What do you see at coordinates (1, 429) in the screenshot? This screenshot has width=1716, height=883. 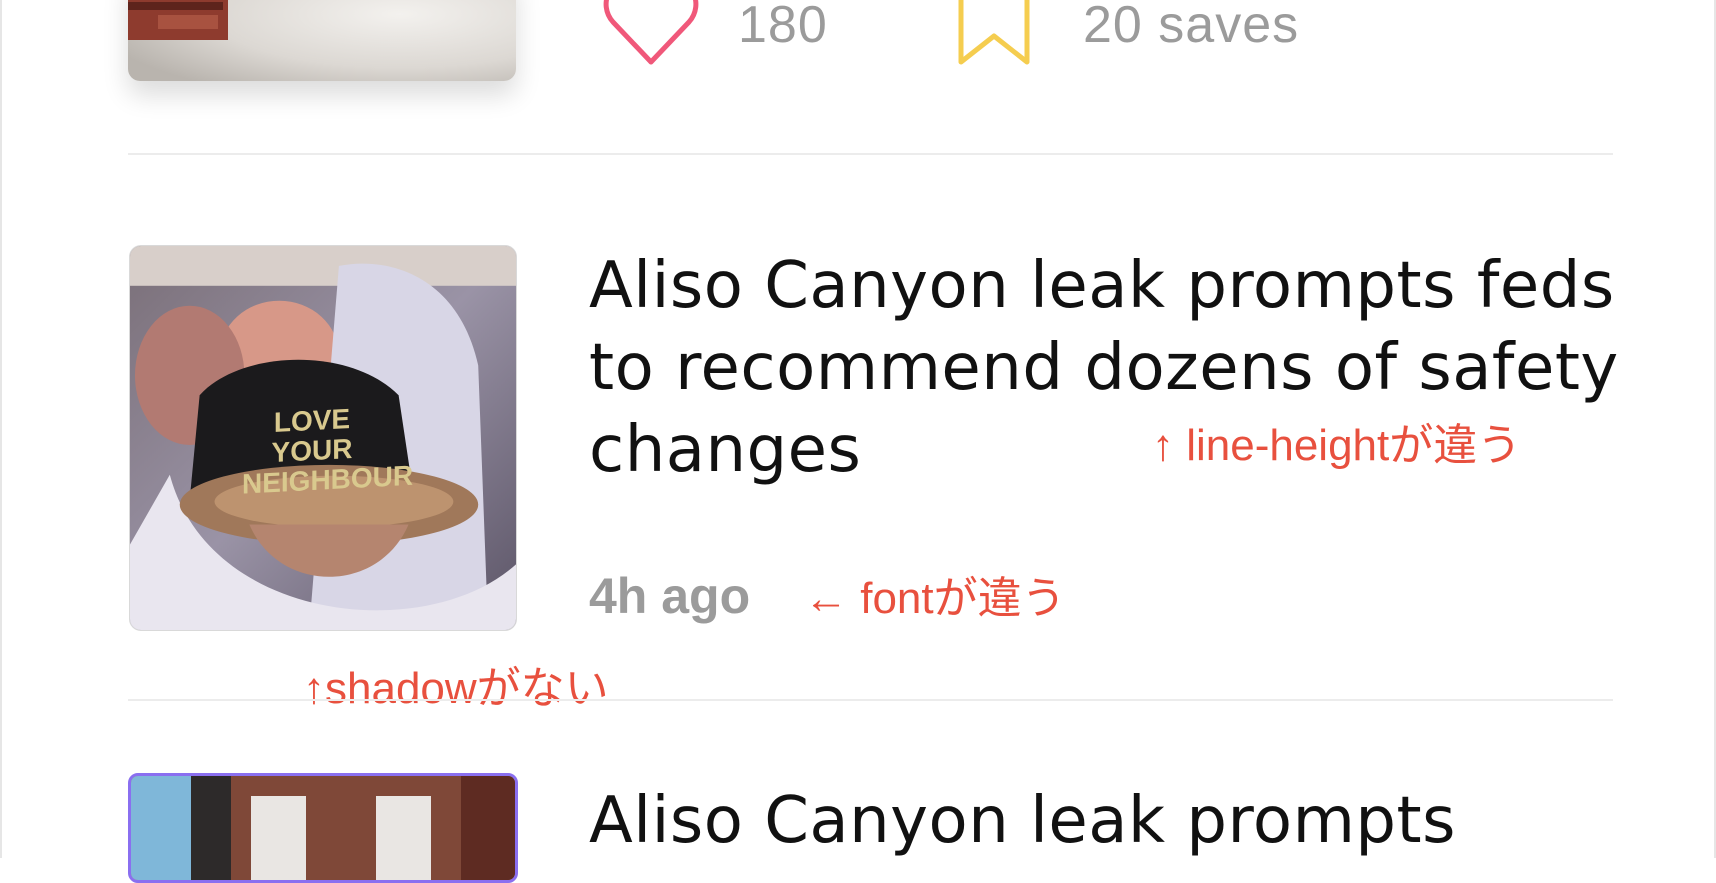 I see `frame-left-edge` at bounding box center [1, 429].